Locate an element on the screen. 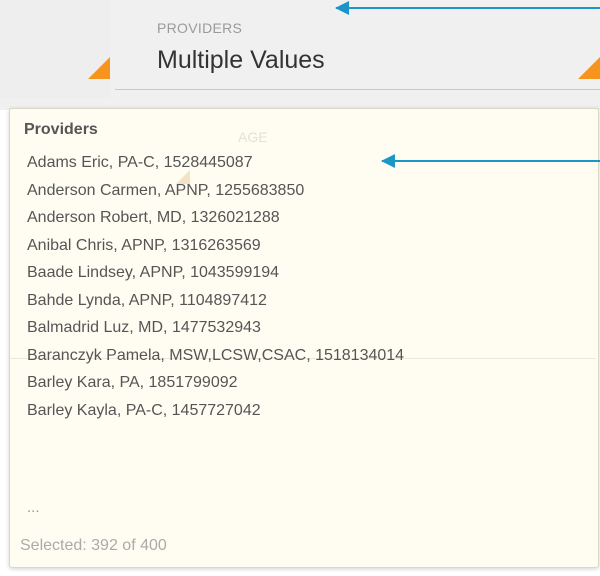 The image size is (600, 576). list-item: Adams Eric, PA-C, 1528445087 is located at coordinates (140, 162).